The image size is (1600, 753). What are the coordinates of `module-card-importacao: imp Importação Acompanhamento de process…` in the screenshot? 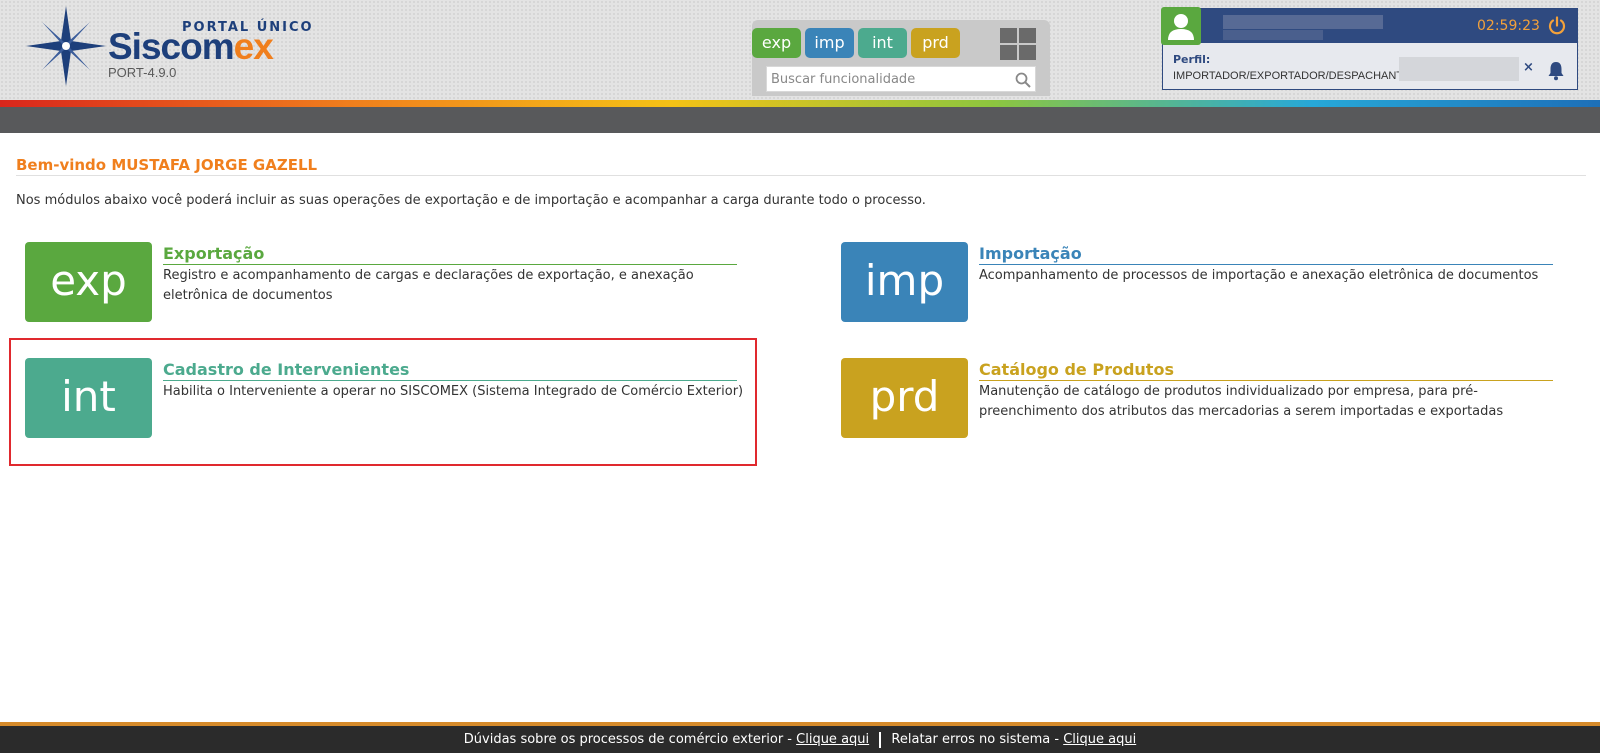 It's located at (1201, 283).